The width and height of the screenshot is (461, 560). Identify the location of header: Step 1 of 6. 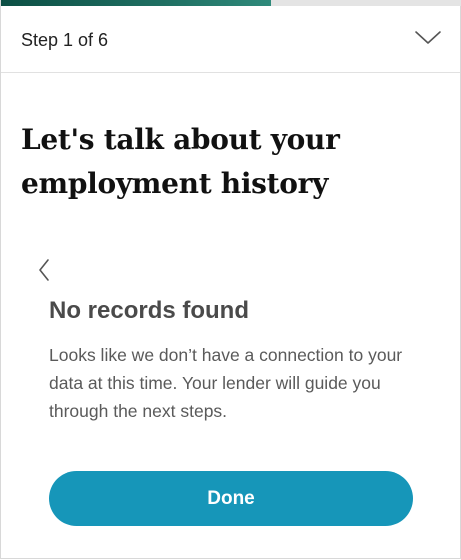
(230, 39).